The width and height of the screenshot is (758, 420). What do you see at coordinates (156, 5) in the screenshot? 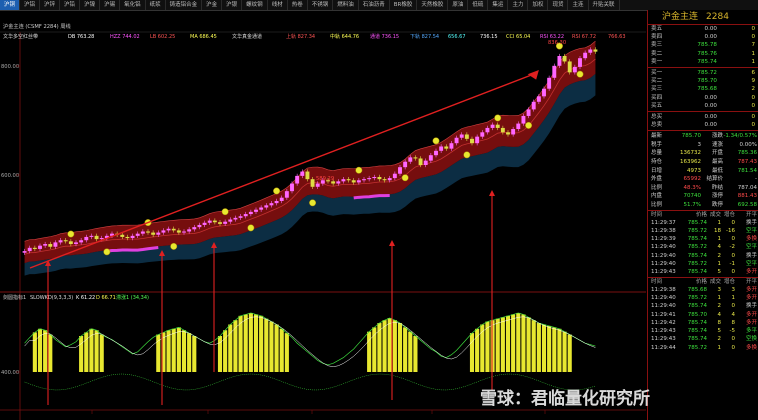
I see `tab-7: 纸浆` at bounding box center [156, 5].